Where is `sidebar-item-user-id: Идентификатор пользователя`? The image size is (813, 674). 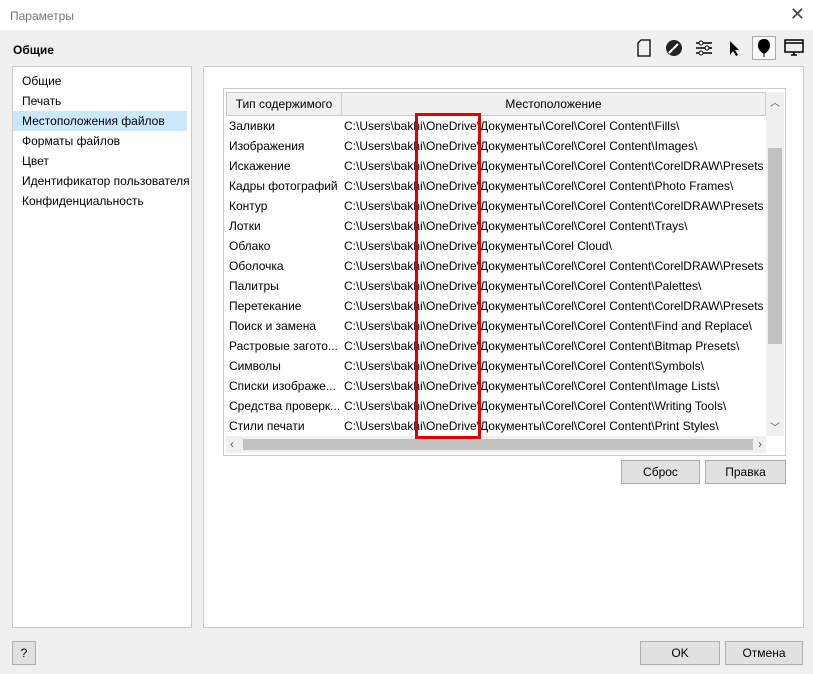 sidebar-item-user-id: Идентификатор пользователя is located at coordinates (102, 181).